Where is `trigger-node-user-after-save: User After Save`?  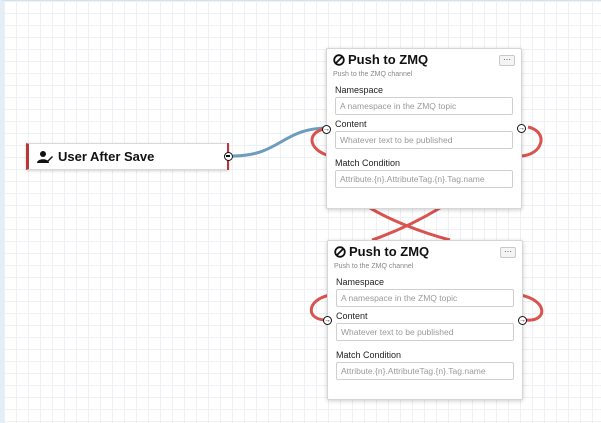
trigger-node-user-after-save: User After Save is located at coordinates (129, 156).